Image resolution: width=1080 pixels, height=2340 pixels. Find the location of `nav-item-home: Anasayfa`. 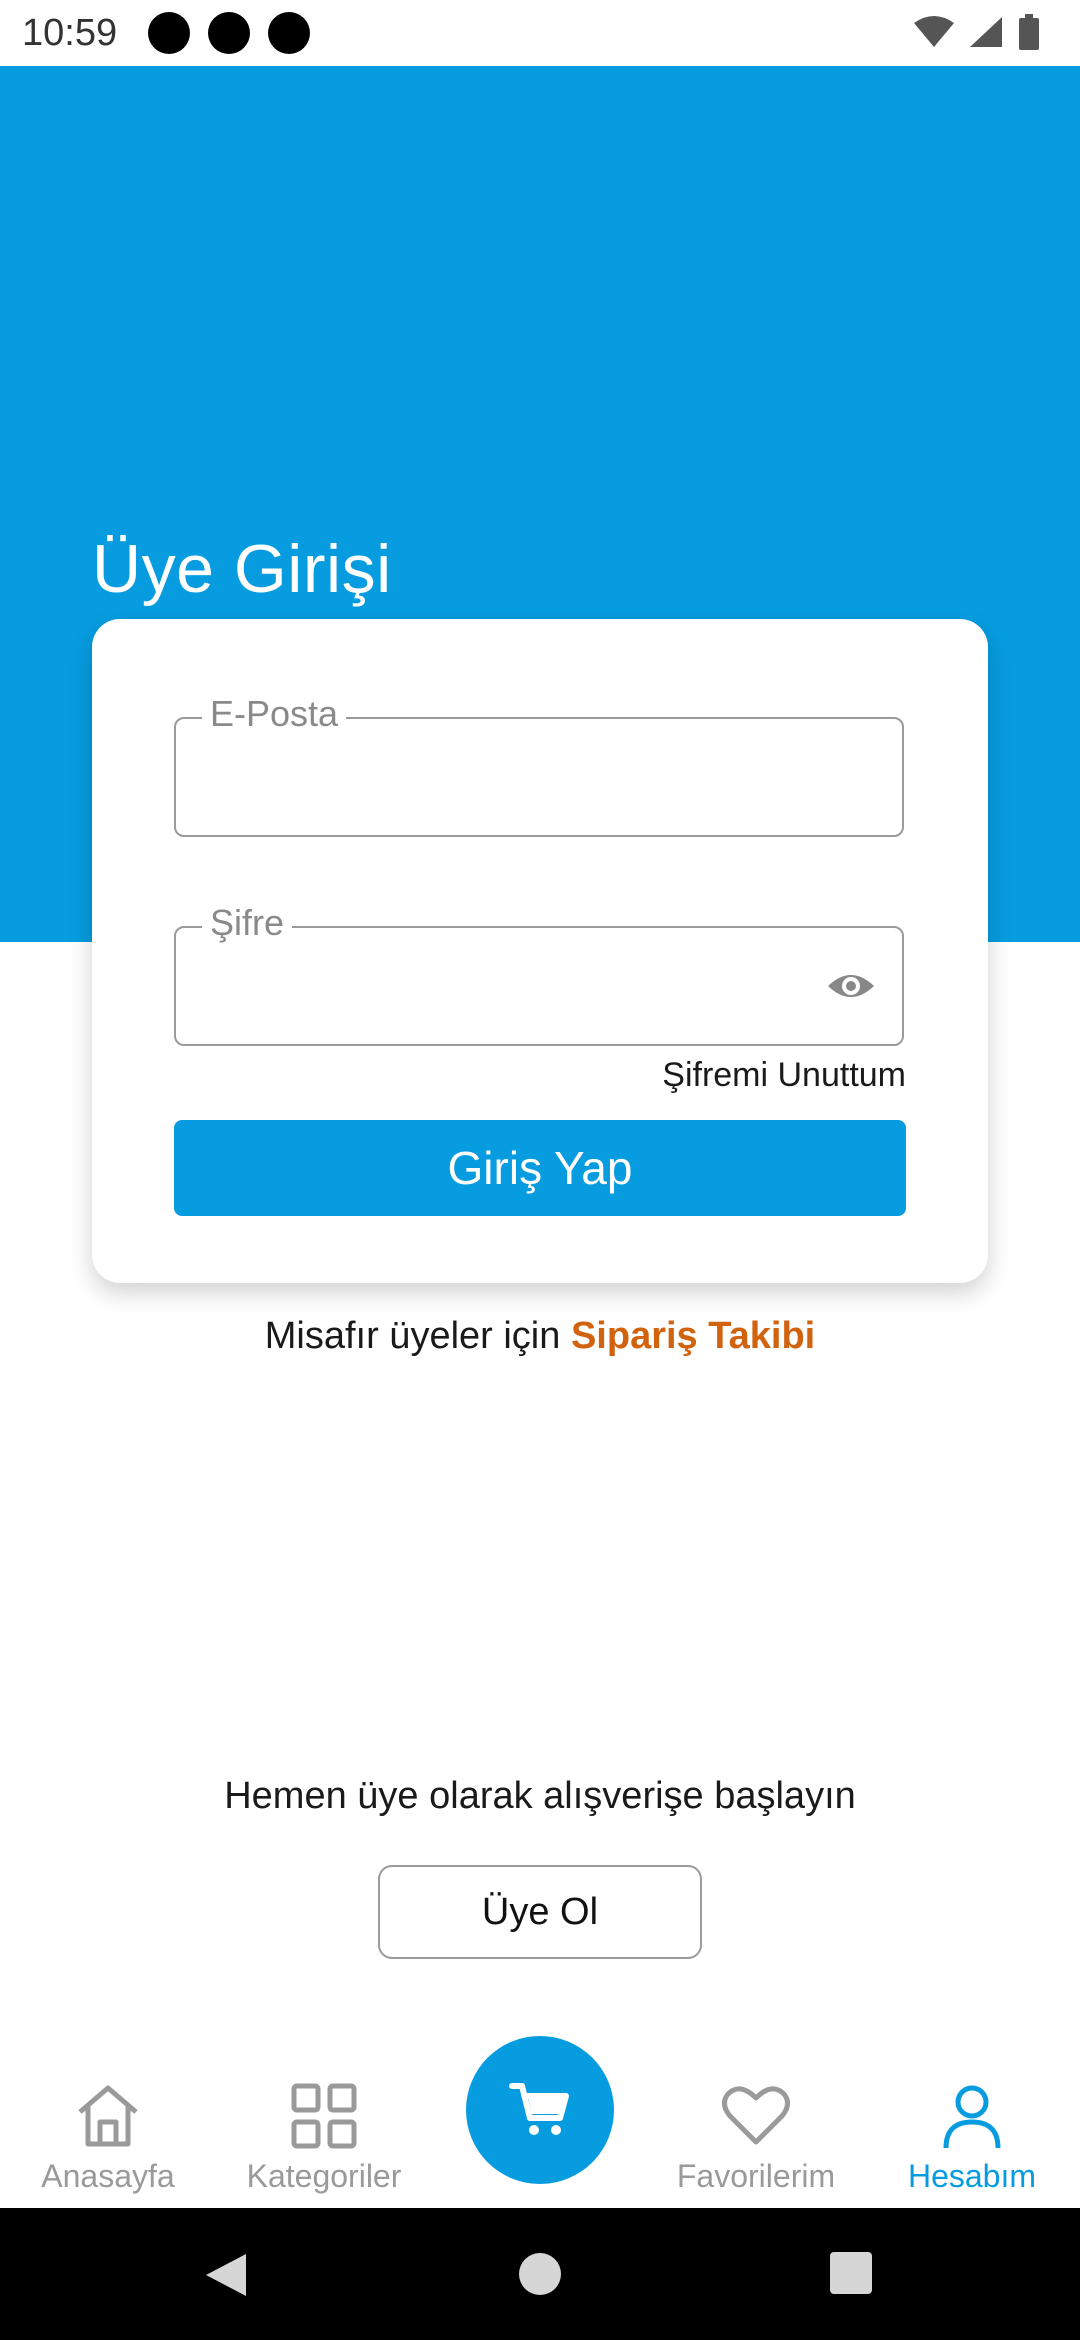

nav-item-home: Anasayfa is located at coordinates (108, 2137).